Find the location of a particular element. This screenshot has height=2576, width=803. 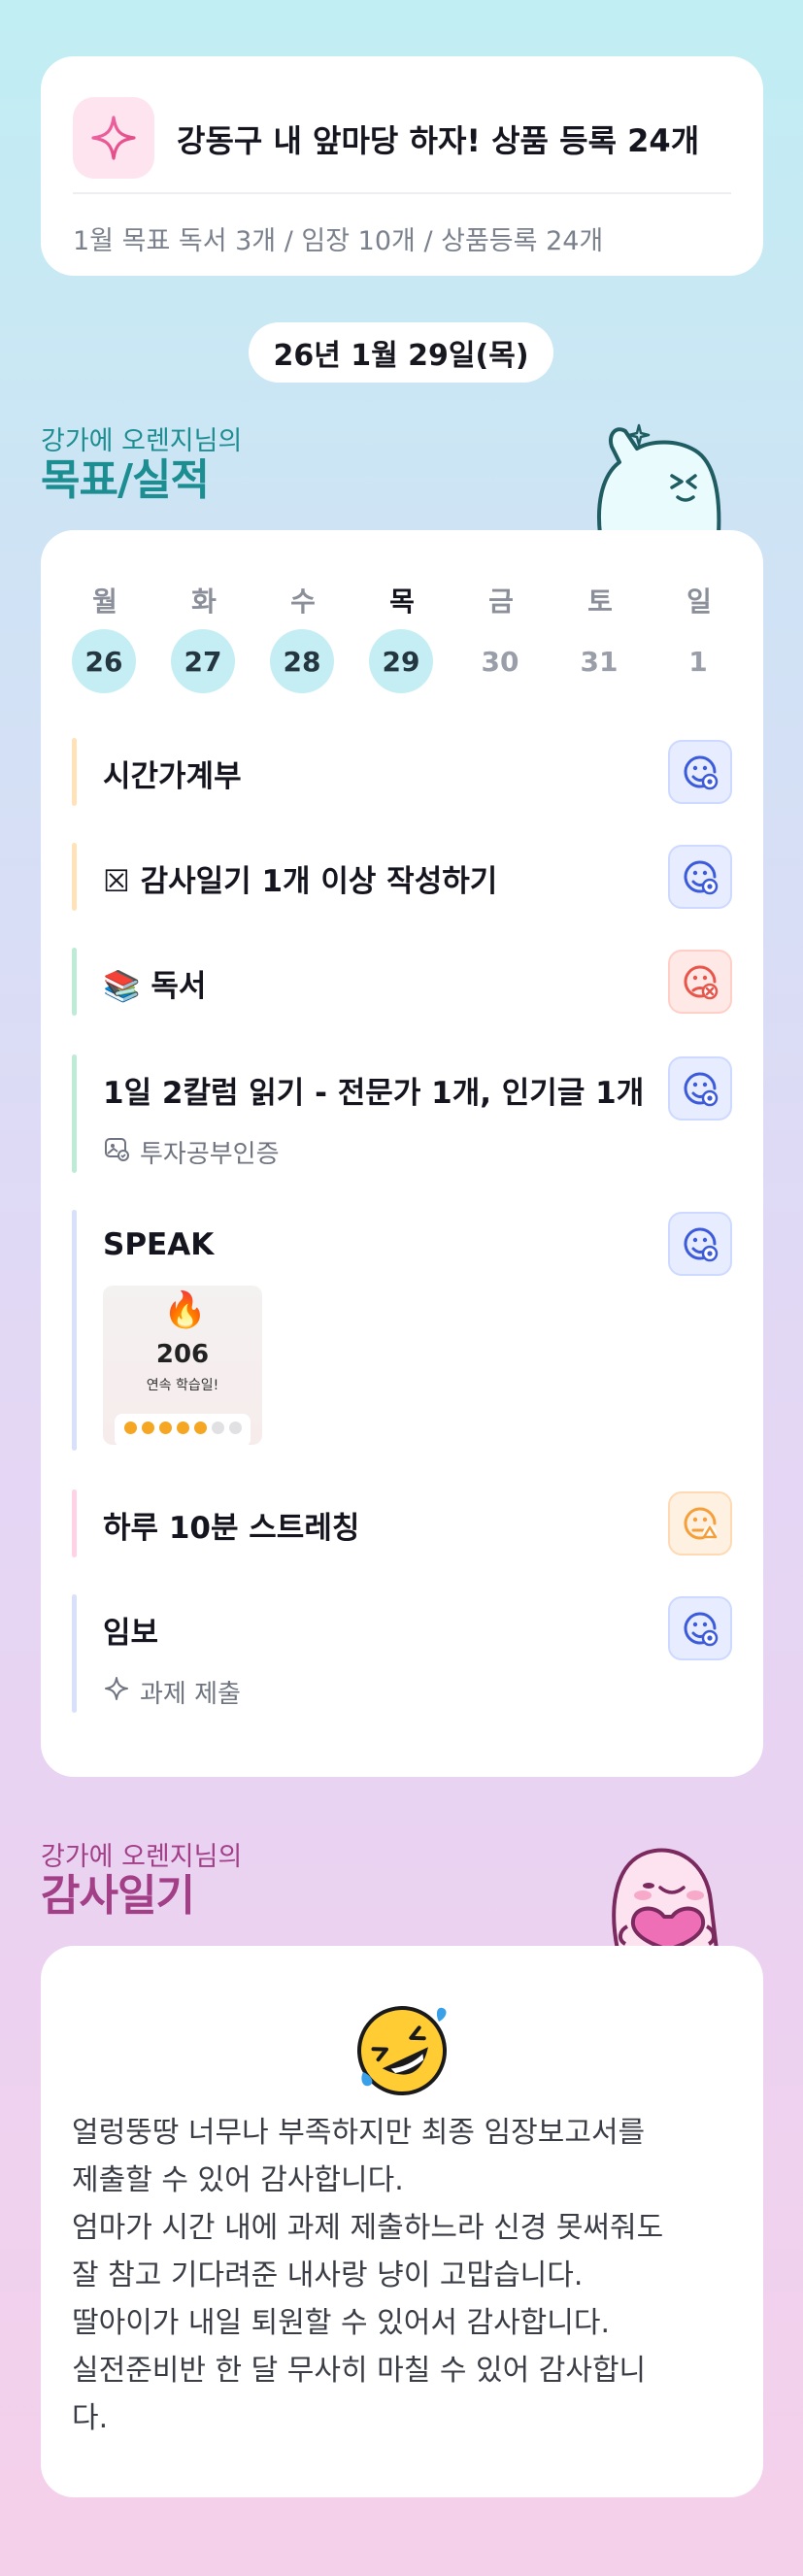

week-day-number: 30 is located at coordinates (500, 662).